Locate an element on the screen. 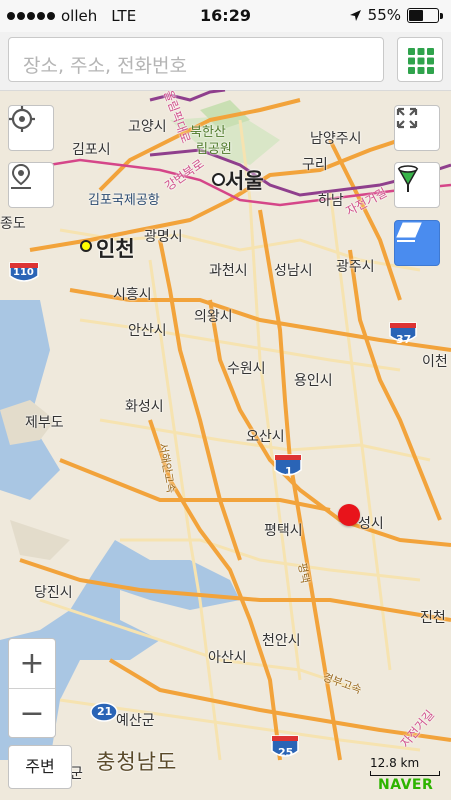 The height and width of the screenshot is (800, 451). shield-25-label: 25 is located at coordinates (286, 752).